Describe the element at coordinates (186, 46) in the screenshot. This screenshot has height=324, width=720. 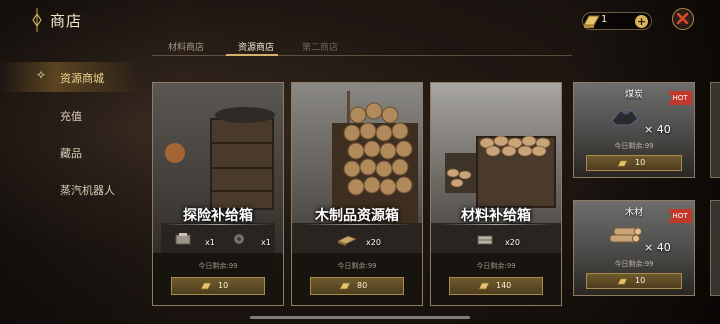
I see `tab-material-shop: 材料商店` at that location.